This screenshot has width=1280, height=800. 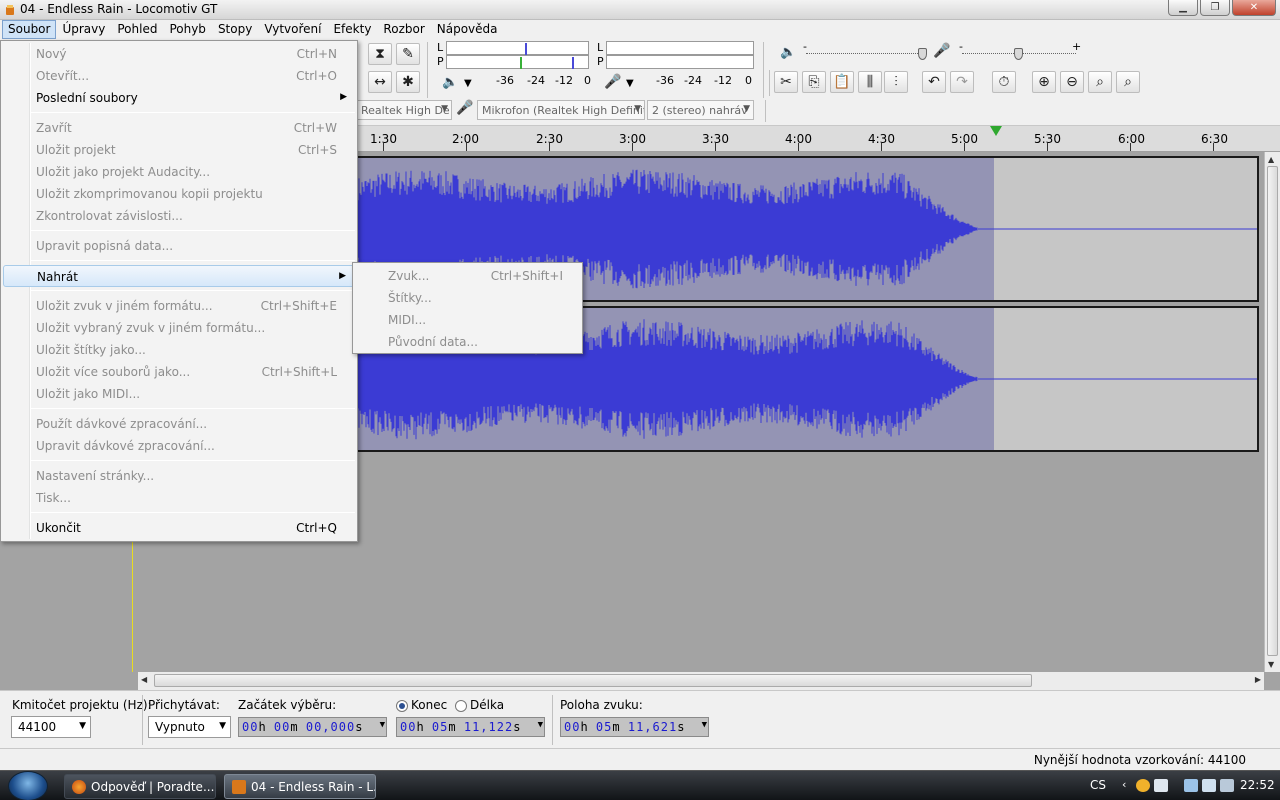 What do you see at coordinates (1257, 785) in the screenshot?
I see `clock: 22:52` at bounding box center [1257, 785].